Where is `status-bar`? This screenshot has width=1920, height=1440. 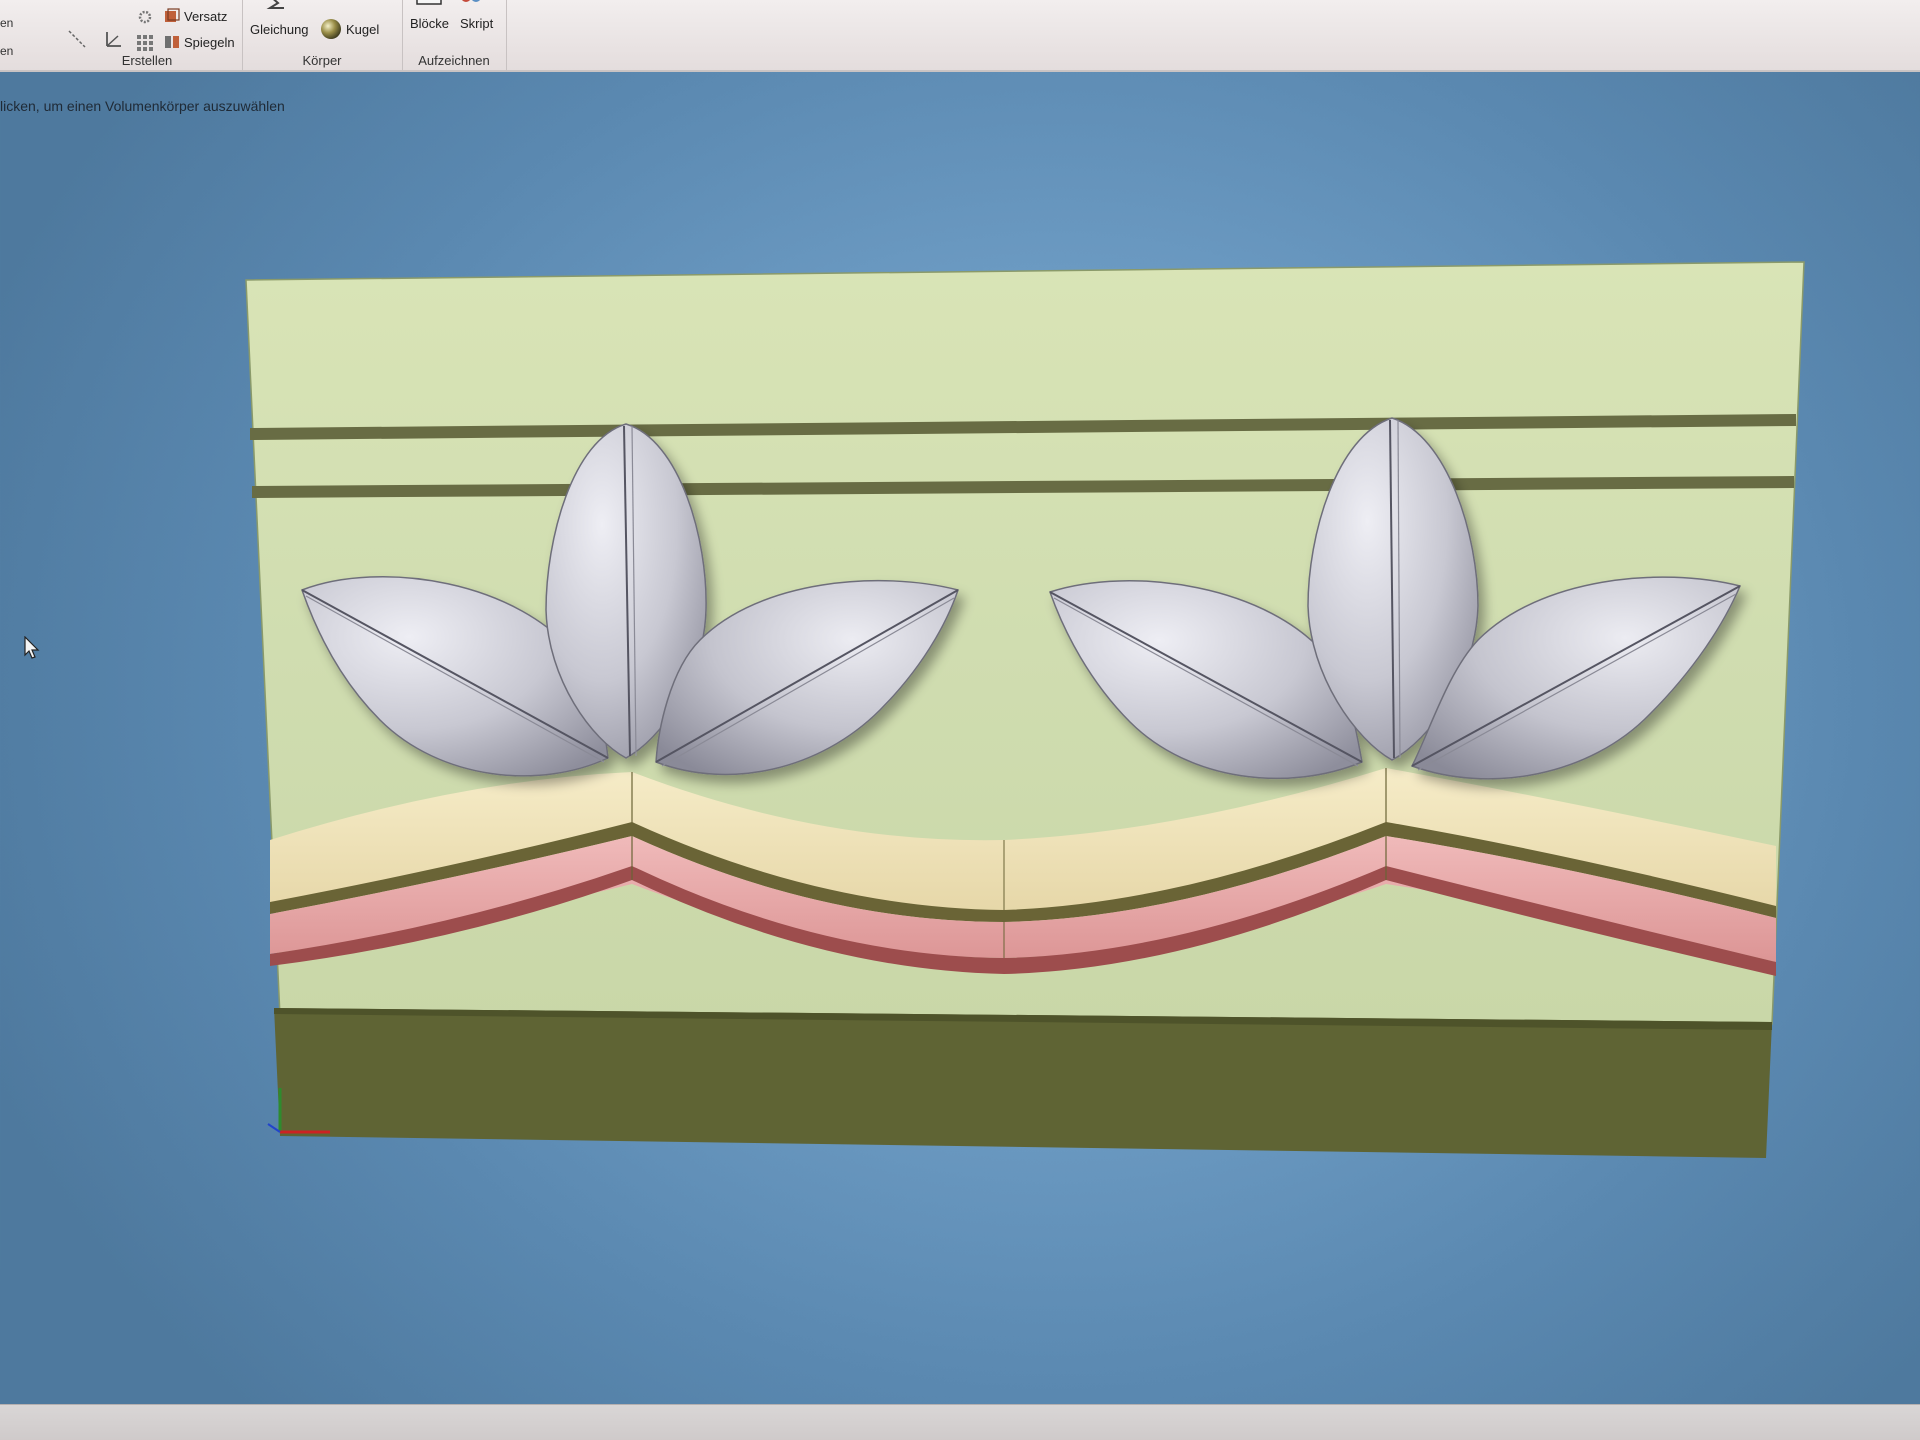
status-bar is located at coordinates (960, 1422).